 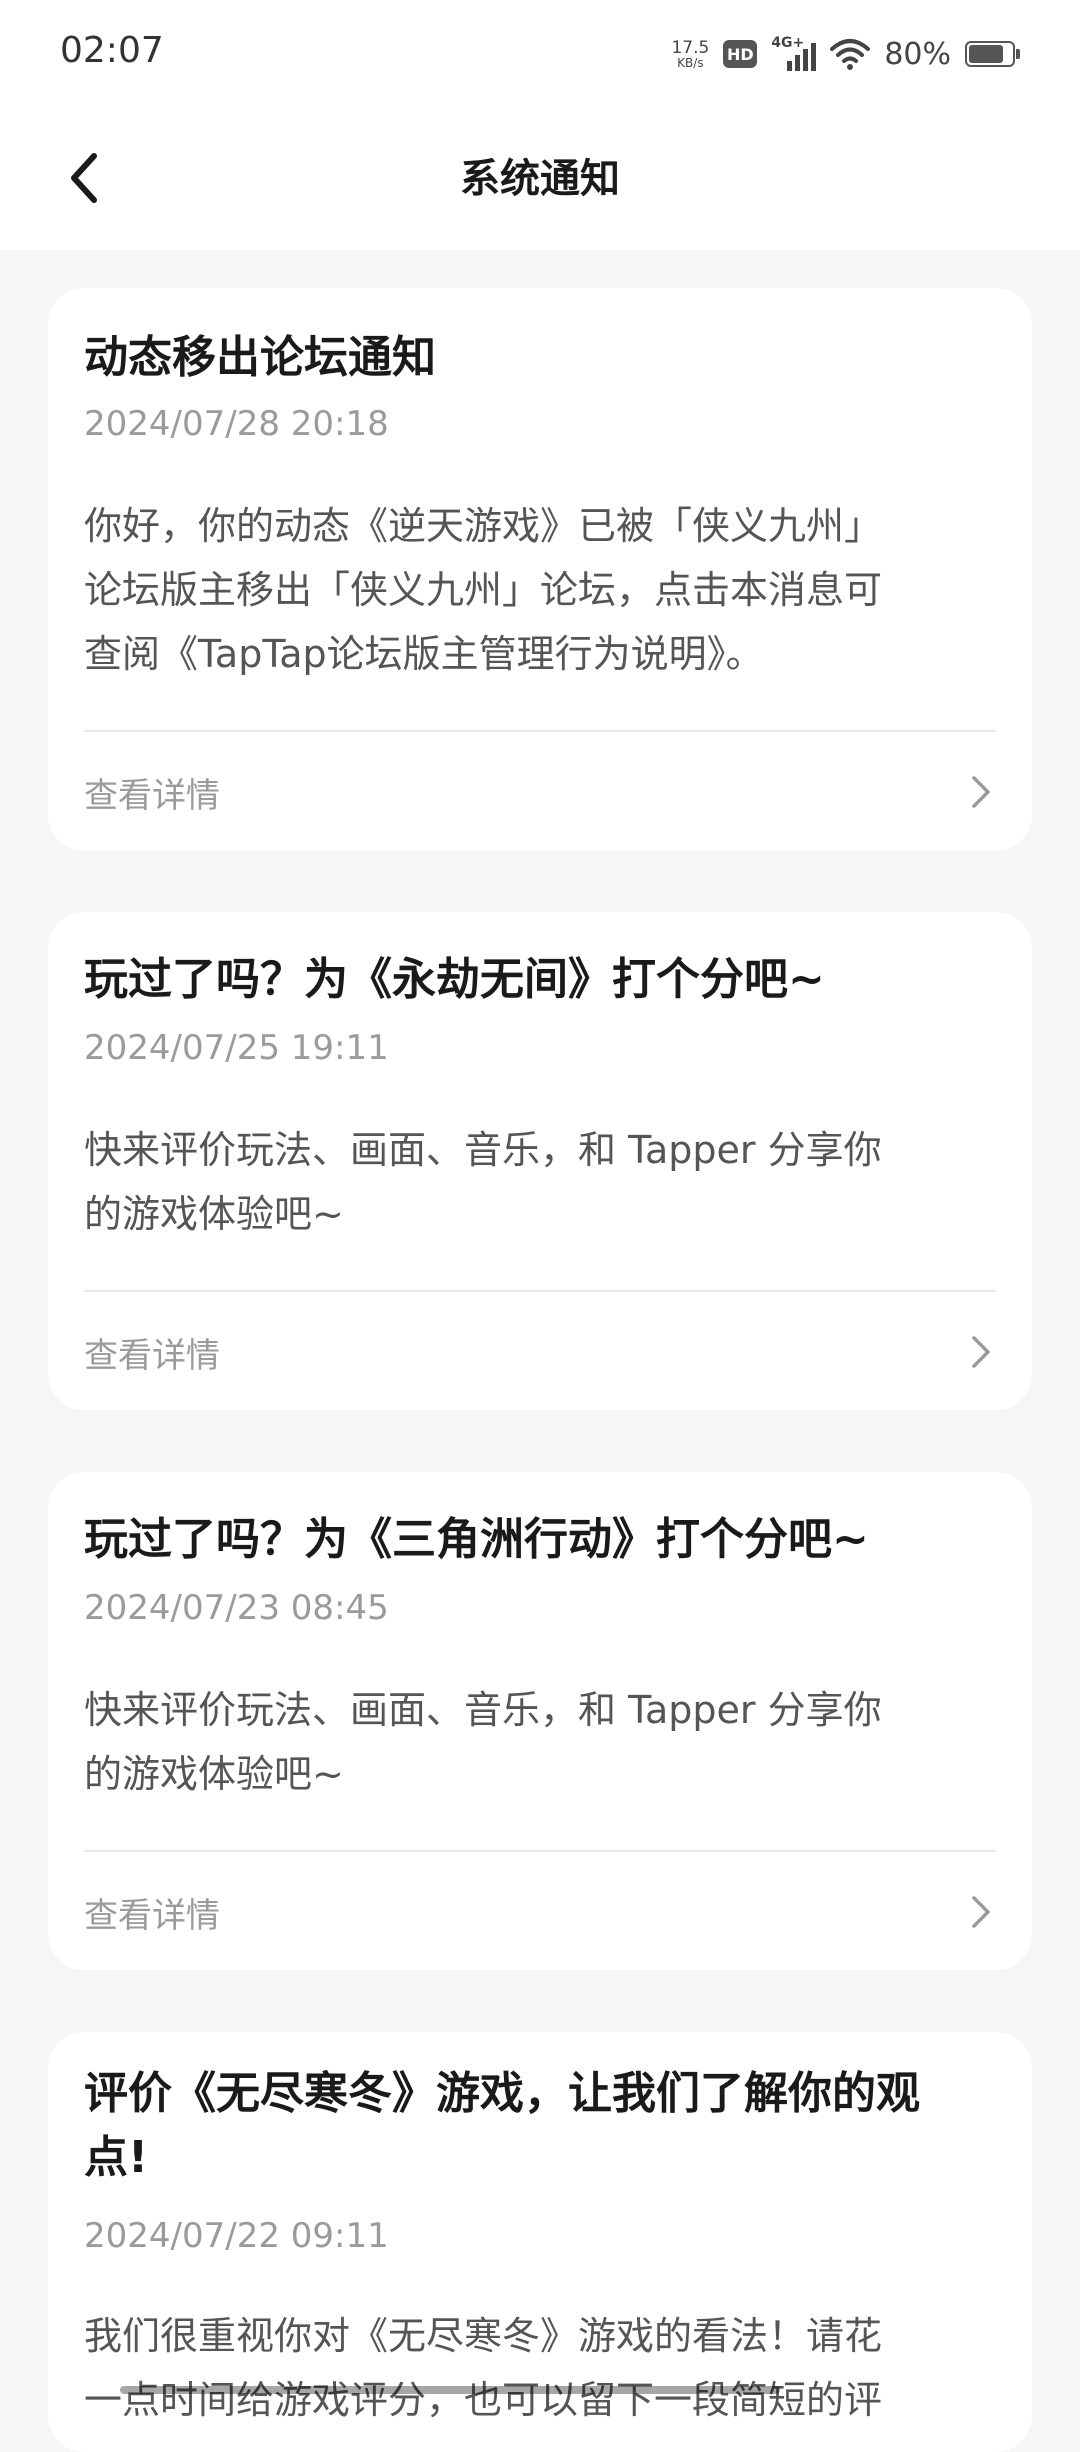 I want to click on body-line: 一点时间给游戏评分，也可以留下一段简短的评, so click(x=483, y=2400).